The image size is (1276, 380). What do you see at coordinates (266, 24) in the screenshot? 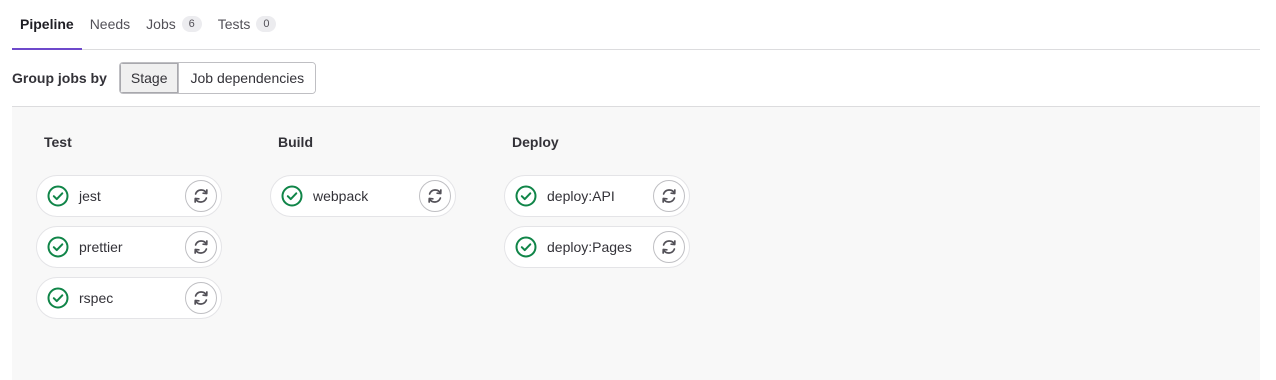
I see `tests-count-badge: 0` at bounding box center [266, 24].